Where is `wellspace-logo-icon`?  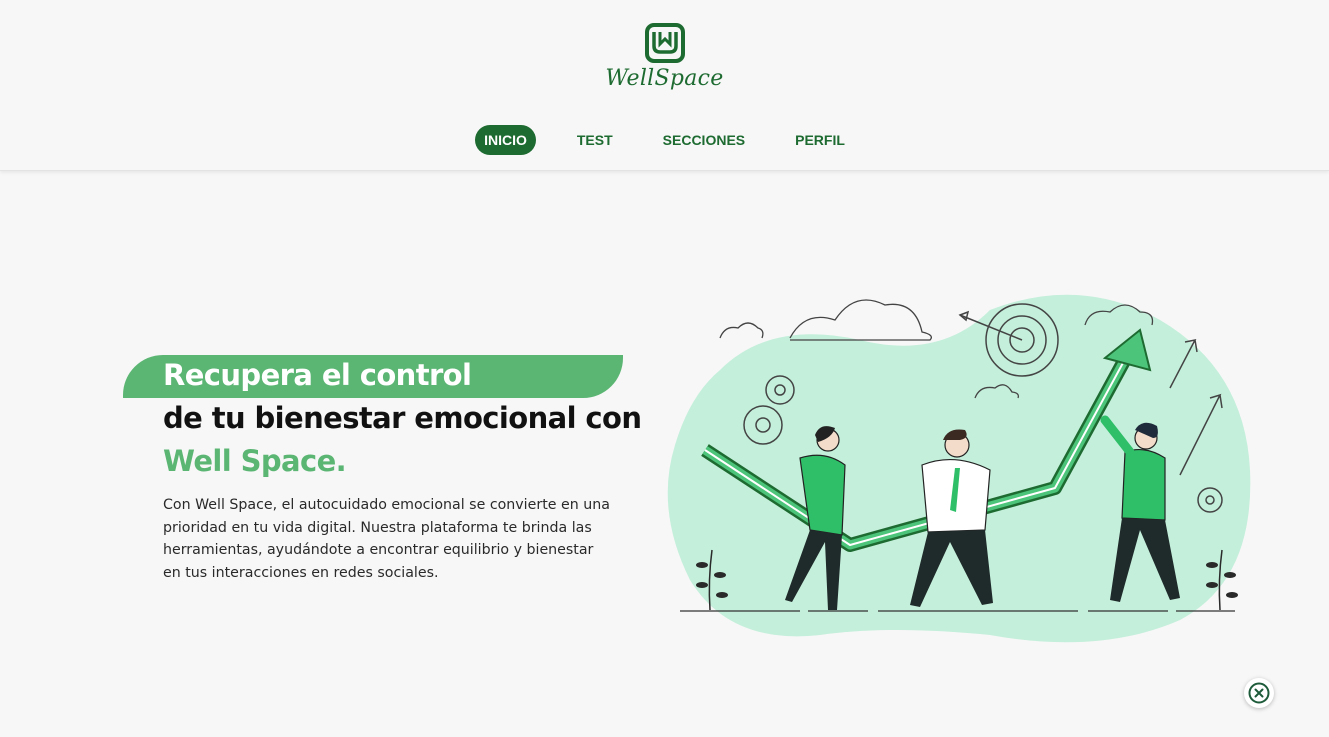 wellspace-logo-icon is located at coordinates (664, 43).